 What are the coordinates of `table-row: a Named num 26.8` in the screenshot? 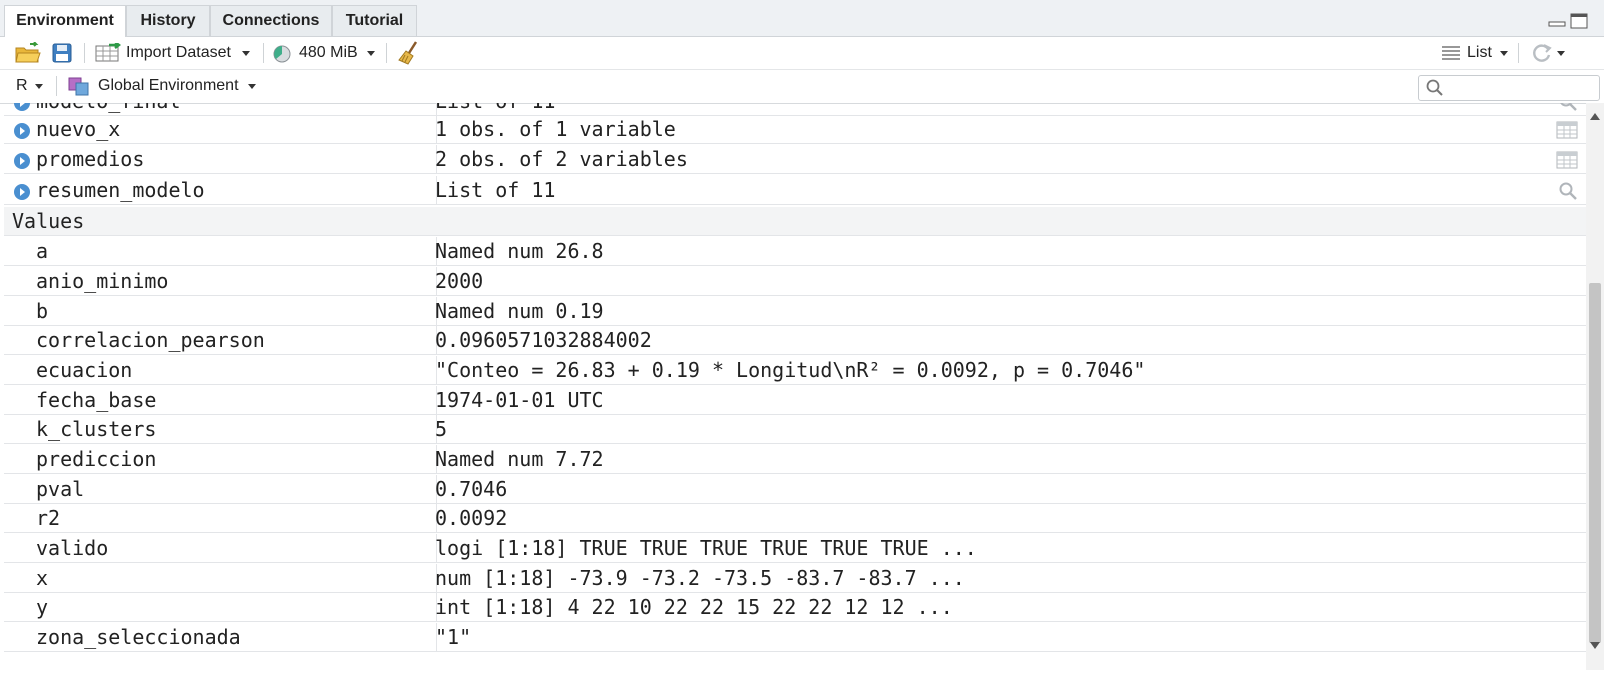 It's located at (795, 251).